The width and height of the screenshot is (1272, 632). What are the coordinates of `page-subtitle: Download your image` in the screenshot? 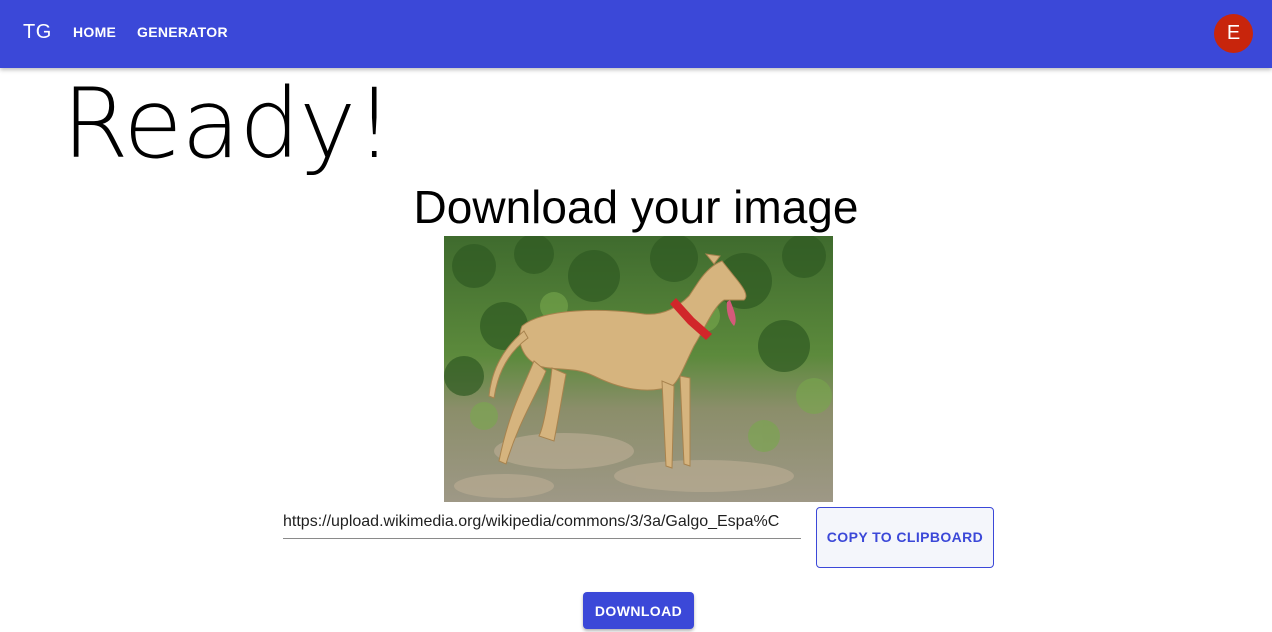 It's located at (636, 207).